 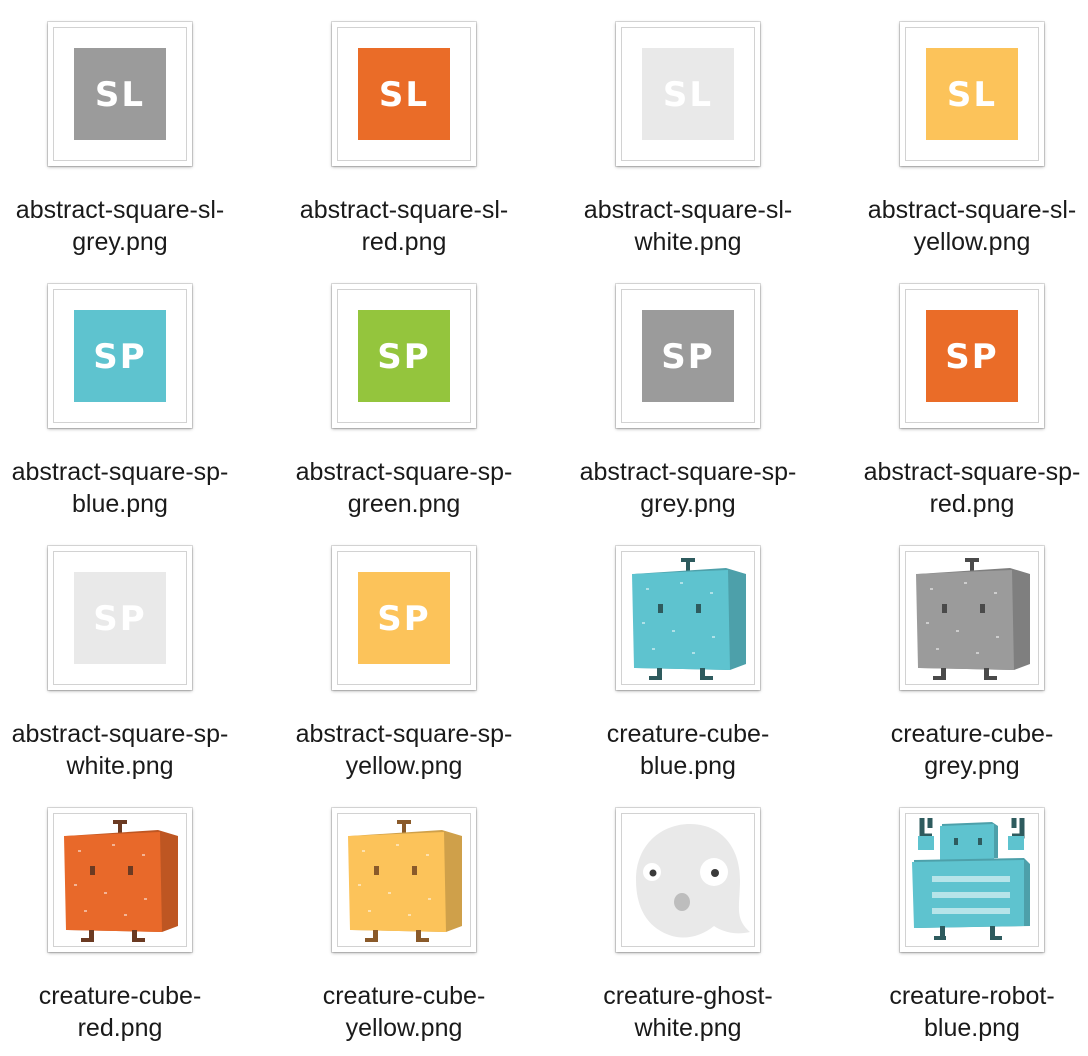 I want to click on file-name-line-1: creature-ghost-, so click(x=688, y=996).